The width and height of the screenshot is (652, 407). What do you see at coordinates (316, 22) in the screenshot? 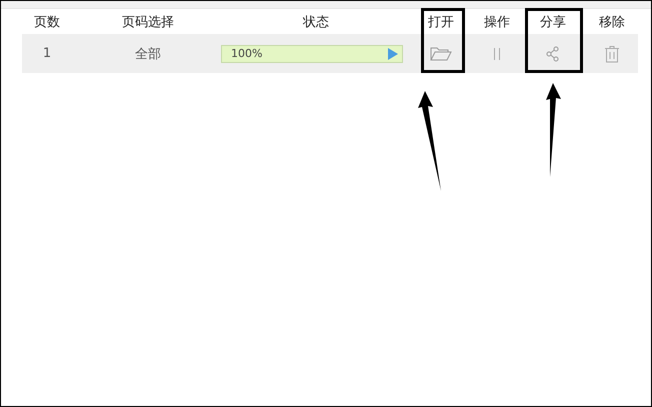
I see `column-header: 状态` at bounding box center [316, 22].